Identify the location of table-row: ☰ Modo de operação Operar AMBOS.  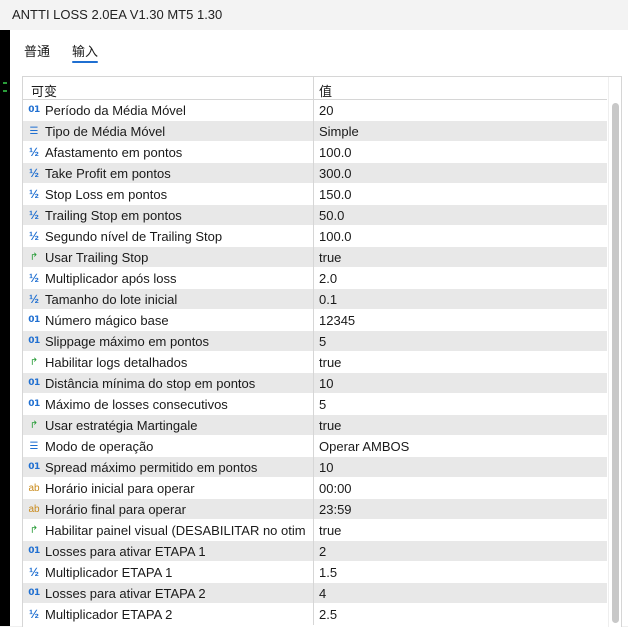
(315, 446).